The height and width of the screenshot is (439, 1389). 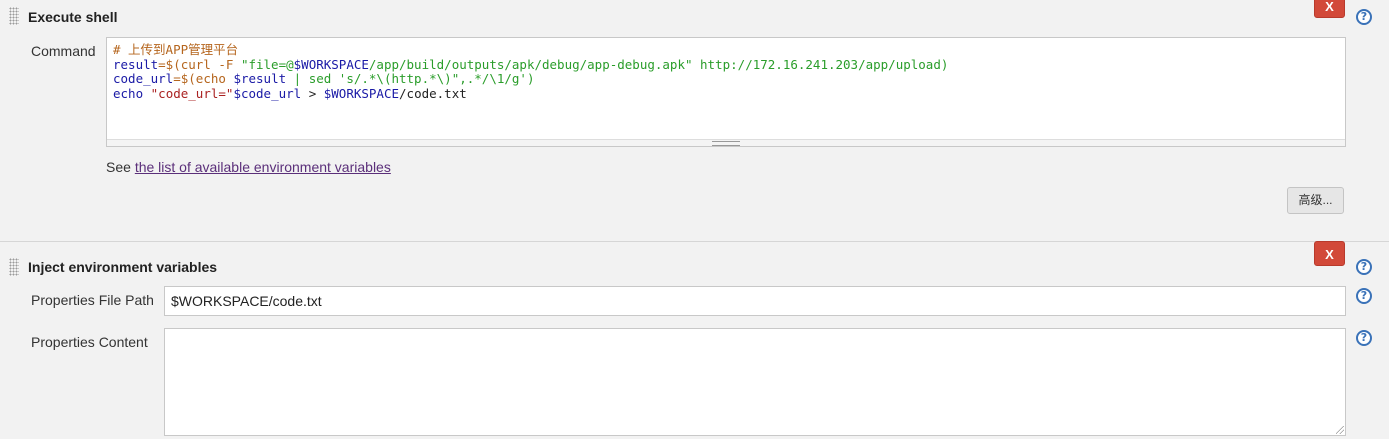 What do you see at coordinates (123, 267) in the screenshot?
I see `section-title: Inject environment variables` at bounding box center [123, 267].